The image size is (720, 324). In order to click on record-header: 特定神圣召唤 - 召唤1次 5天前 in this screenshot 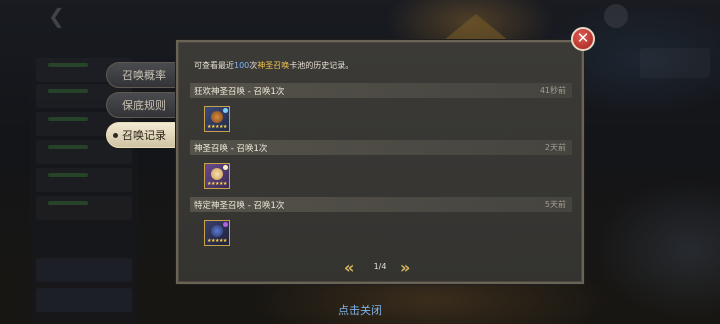, I will do `click(381, 204)`.